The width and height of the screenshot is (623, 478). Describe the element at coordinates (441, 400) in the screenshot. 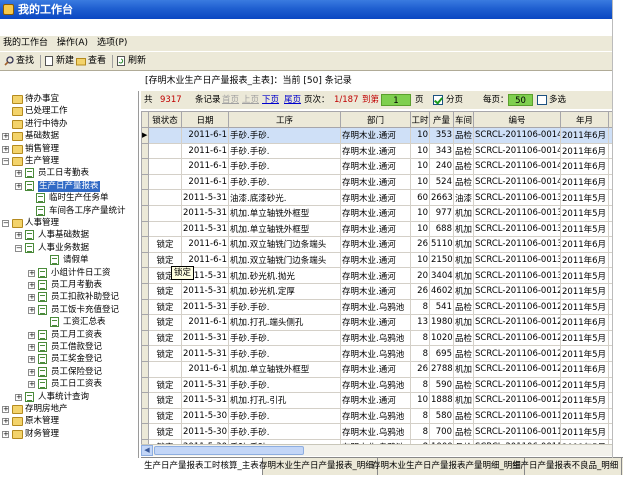

I see `table-cell: 1888` at that location.